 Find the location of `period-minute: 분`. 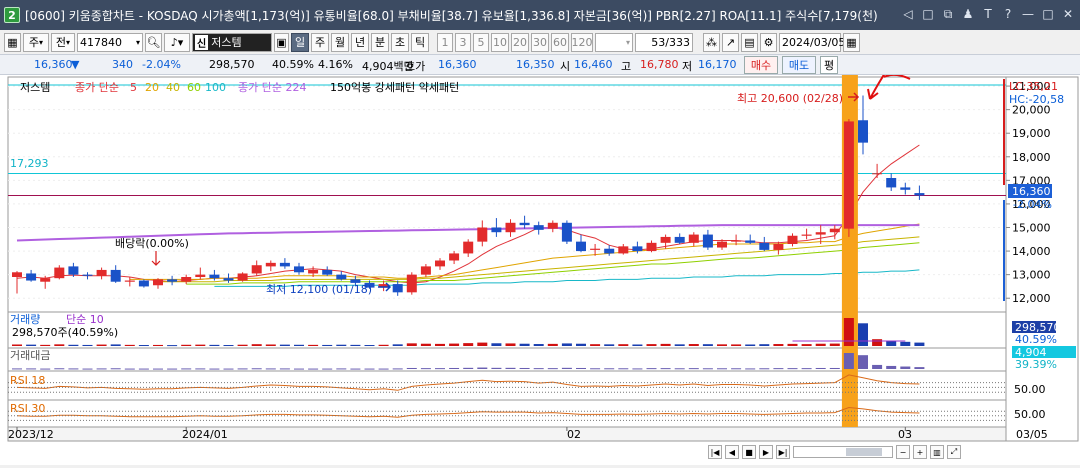

period-minute: 분 is located at coordinates (380, 42).